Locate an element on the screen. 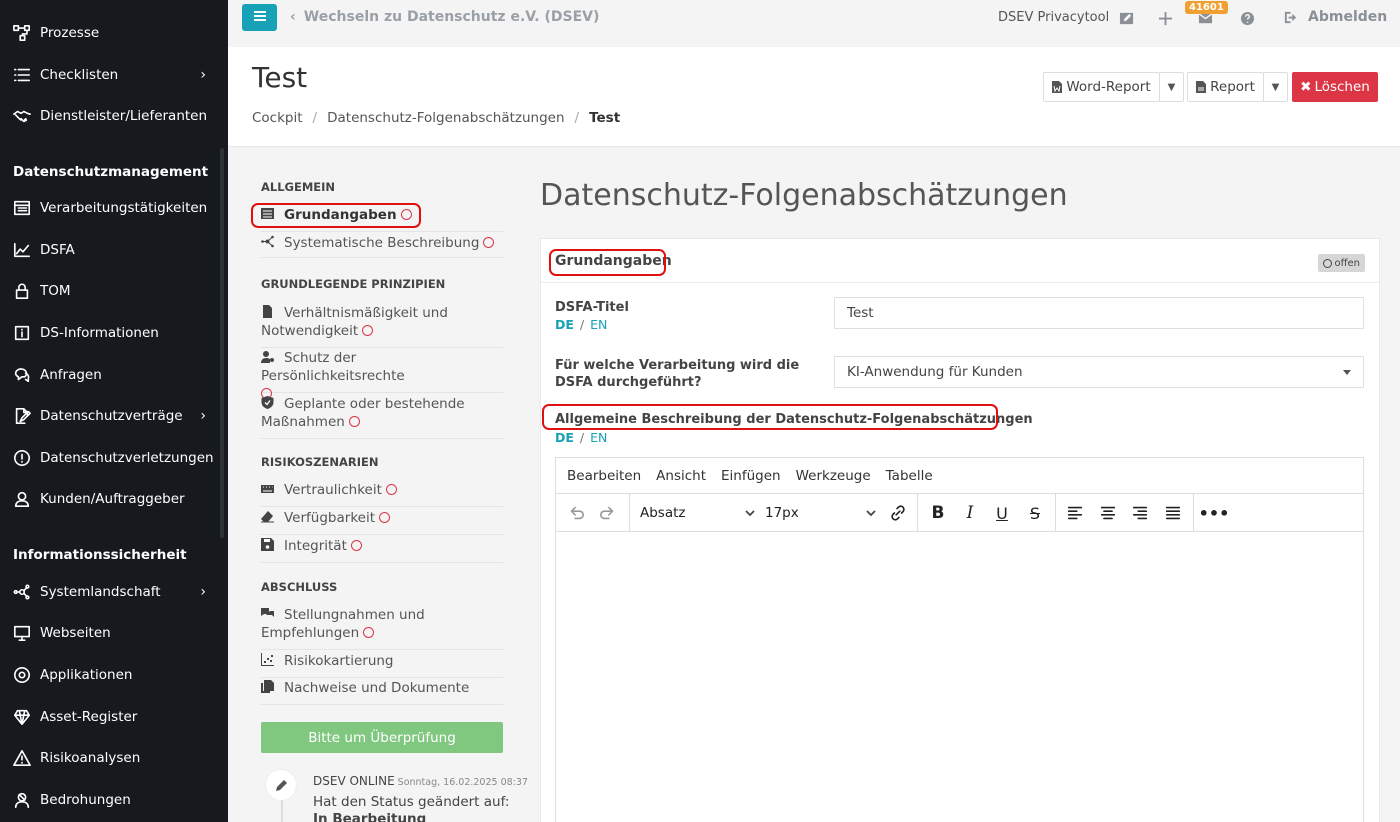  bold-icon: B is located at coordinates (938, 513).